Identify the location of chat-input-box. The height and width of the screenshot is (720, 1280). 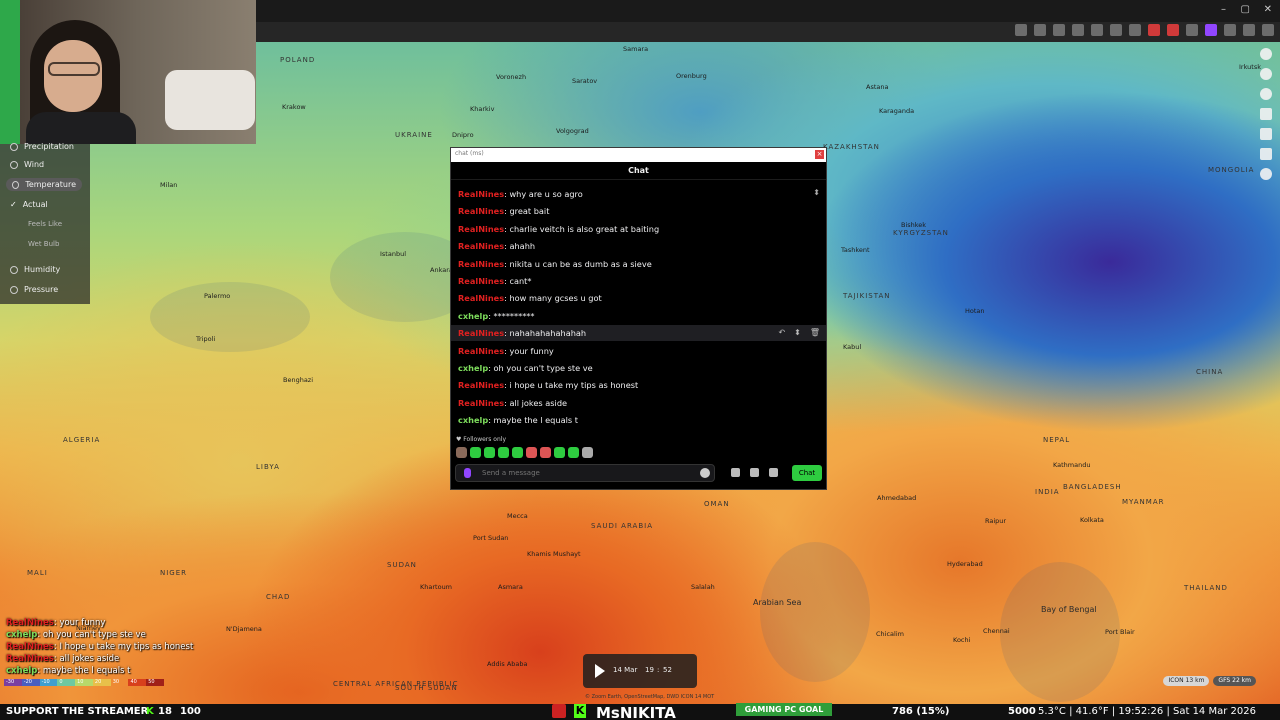
(585, 473).